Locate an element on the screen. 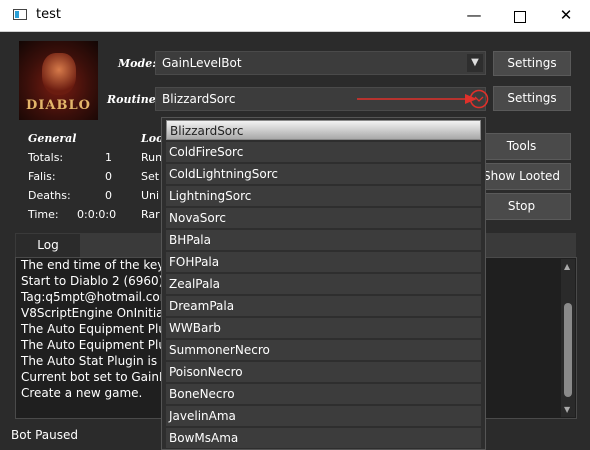  routine-settings-button: Settings is located at coordinates (532, 98).